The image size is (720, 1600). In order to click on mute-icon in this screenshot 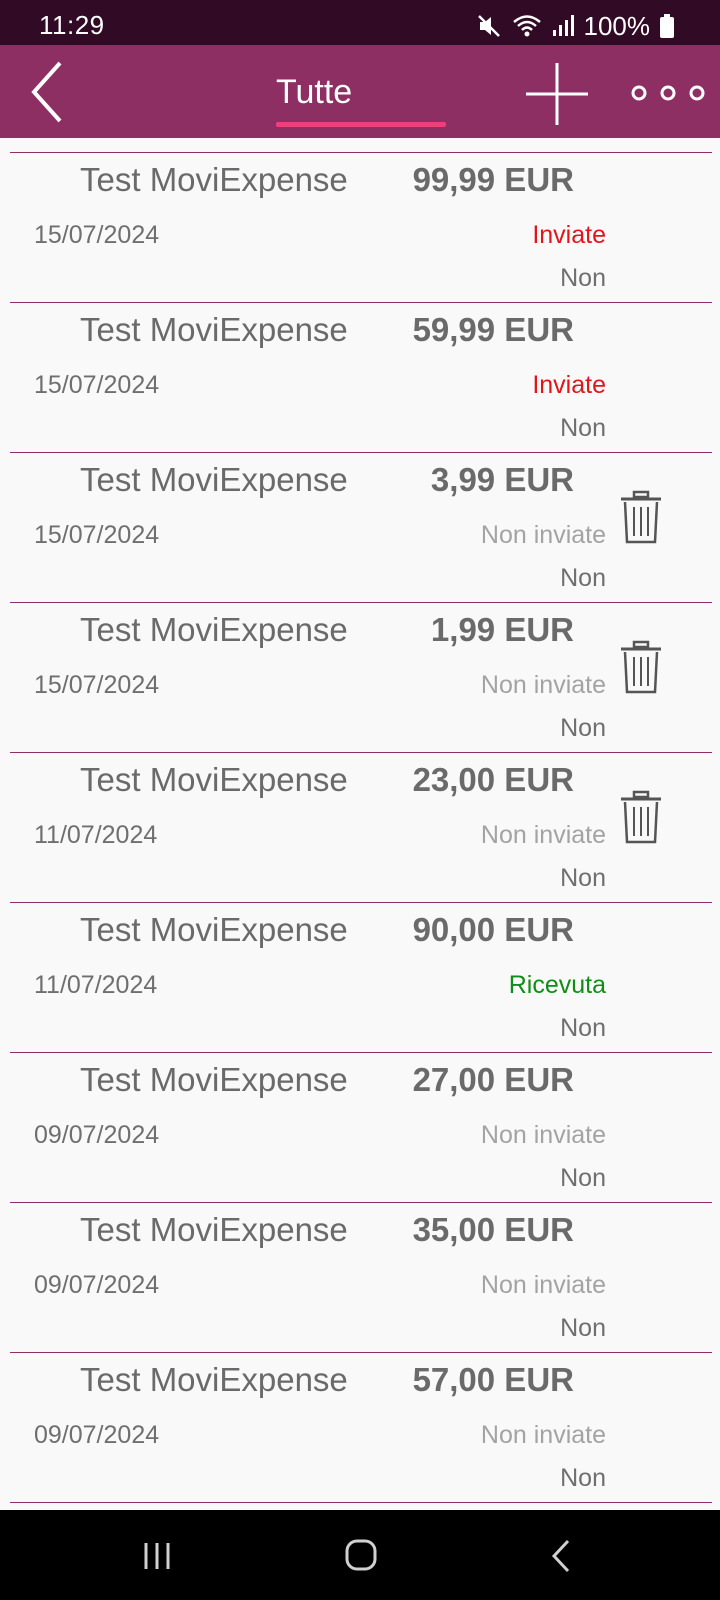, I will do `click(488, 26)`.